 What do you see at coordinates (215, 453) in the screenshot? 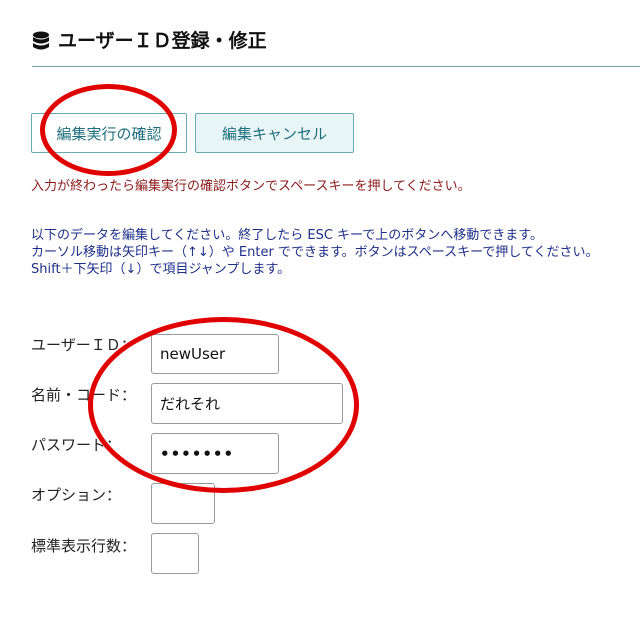
I see `password-input: •••••••` at bounding box center [215, 453].